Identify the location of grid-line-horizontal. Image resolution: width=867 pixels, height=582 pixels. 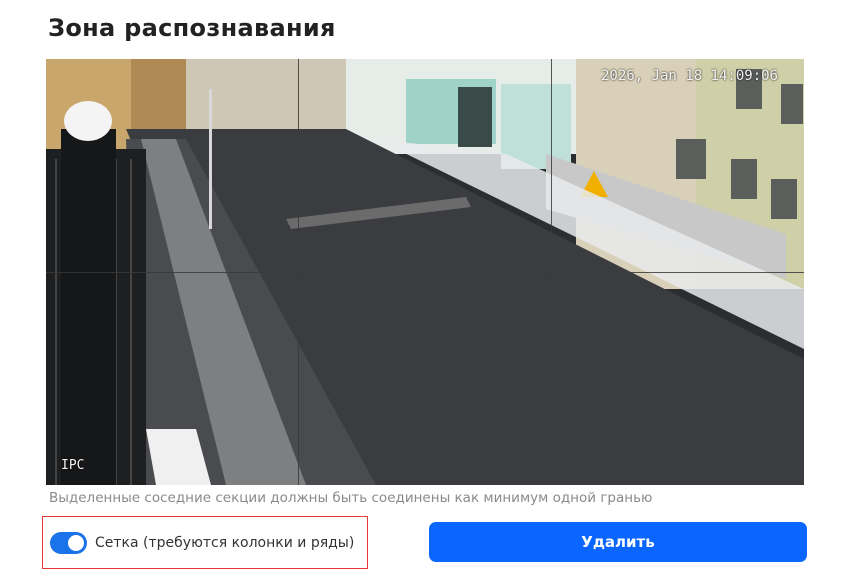
(425, 272).